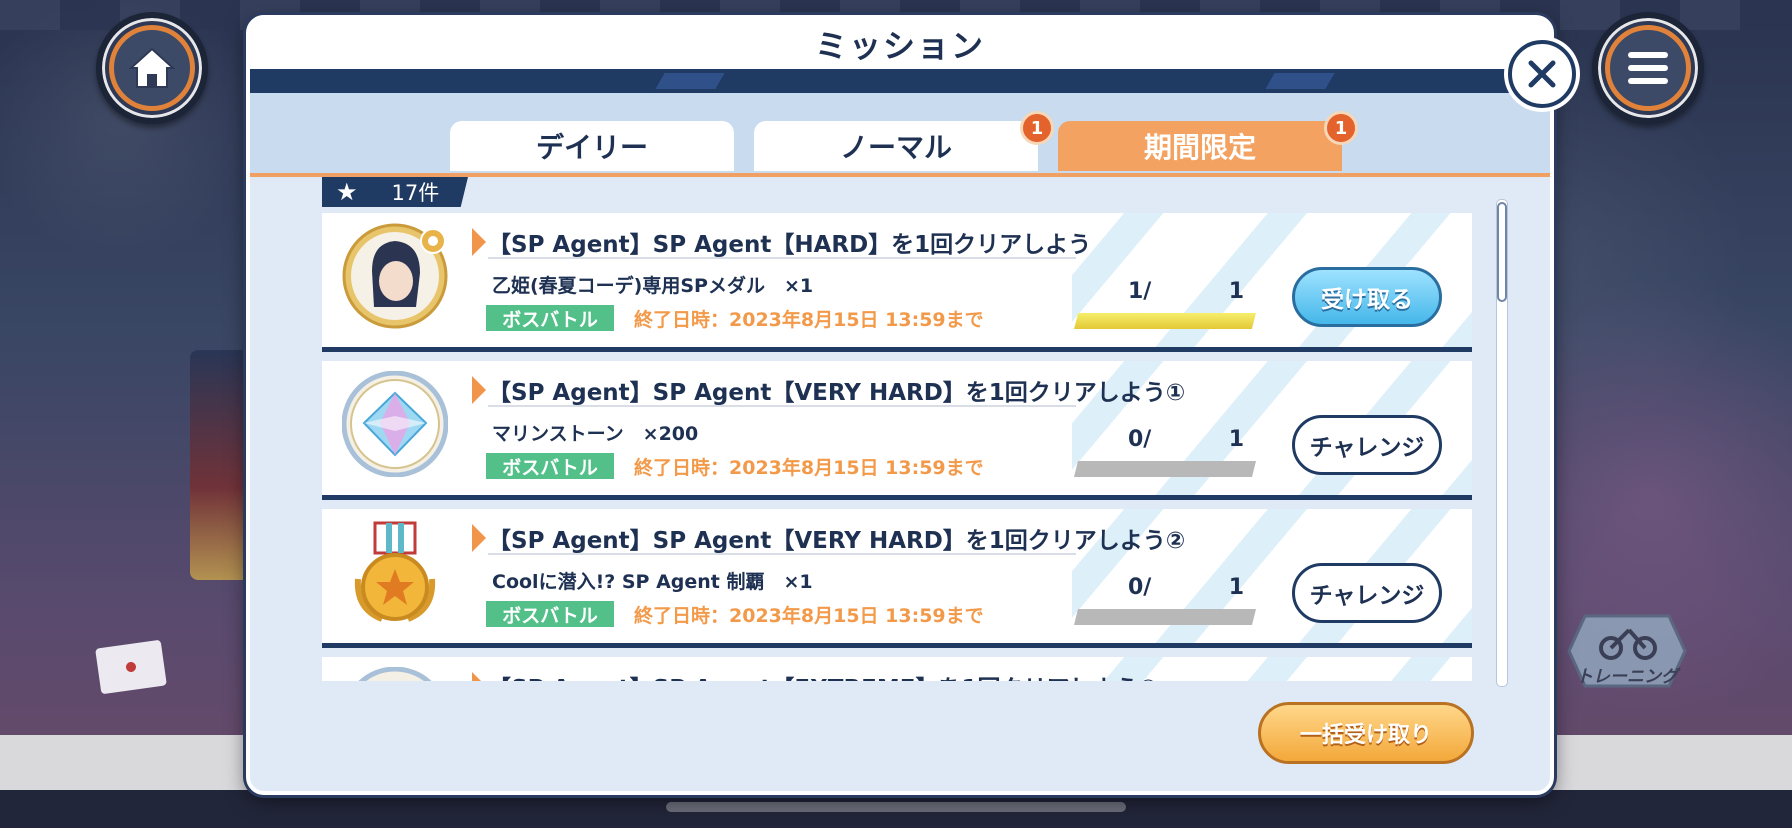 This screenshot has height=828, width=1792. I want to click on tab-normal: ノーマル 1, so click(904, 141).